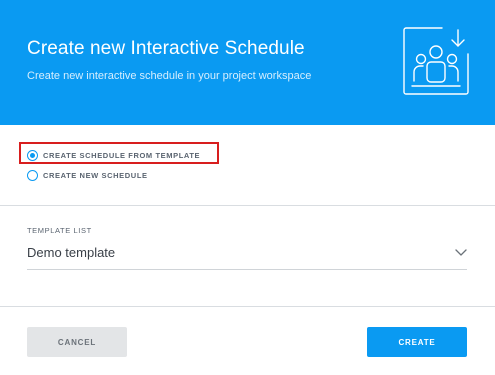  What do you see at coordinates (436, 61) in the screenshot?
I see `team-download-icon` at bounding box center [436, 61].